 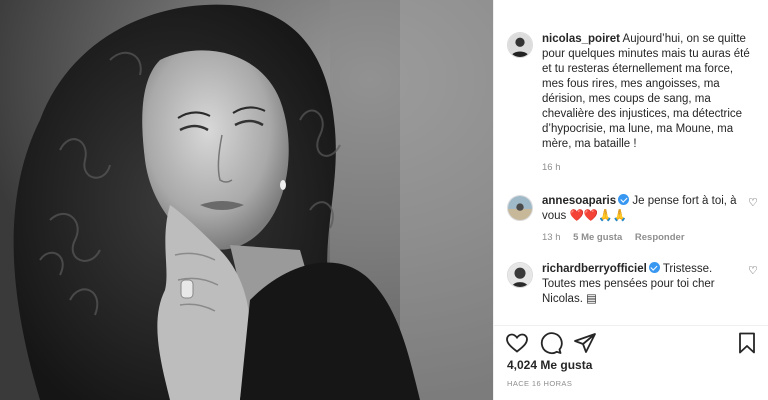 I want to click on bookmark-icon, so click(x=747, y=343).